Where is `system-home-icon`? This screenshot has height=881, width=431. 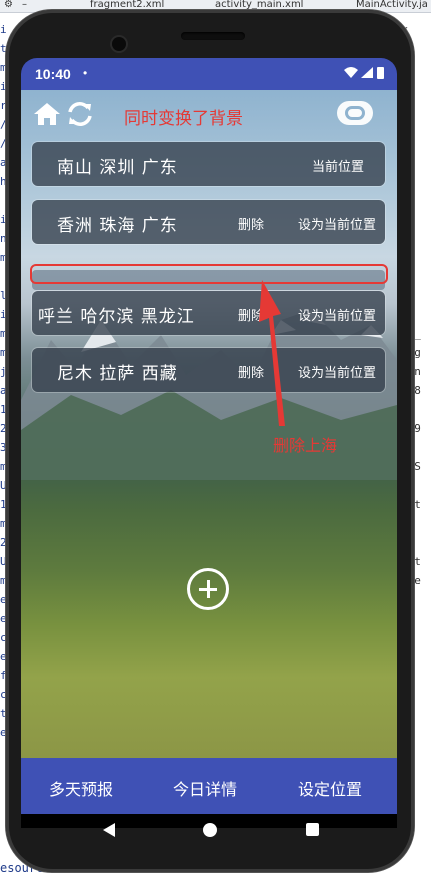
system-home-icon is located at coordinates (210, 830).